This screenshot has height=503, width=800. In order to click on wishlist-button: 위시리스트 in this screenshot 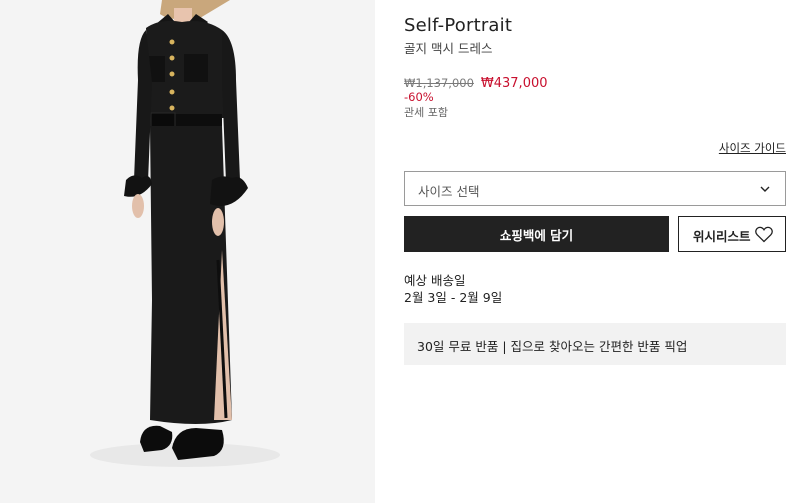, I will do `click(732, 234)`.